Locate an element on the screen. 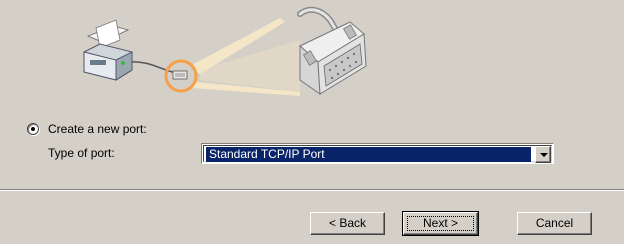  port-type-select-field: Standard TCP/IP Port is located at coordinates (377, 154).